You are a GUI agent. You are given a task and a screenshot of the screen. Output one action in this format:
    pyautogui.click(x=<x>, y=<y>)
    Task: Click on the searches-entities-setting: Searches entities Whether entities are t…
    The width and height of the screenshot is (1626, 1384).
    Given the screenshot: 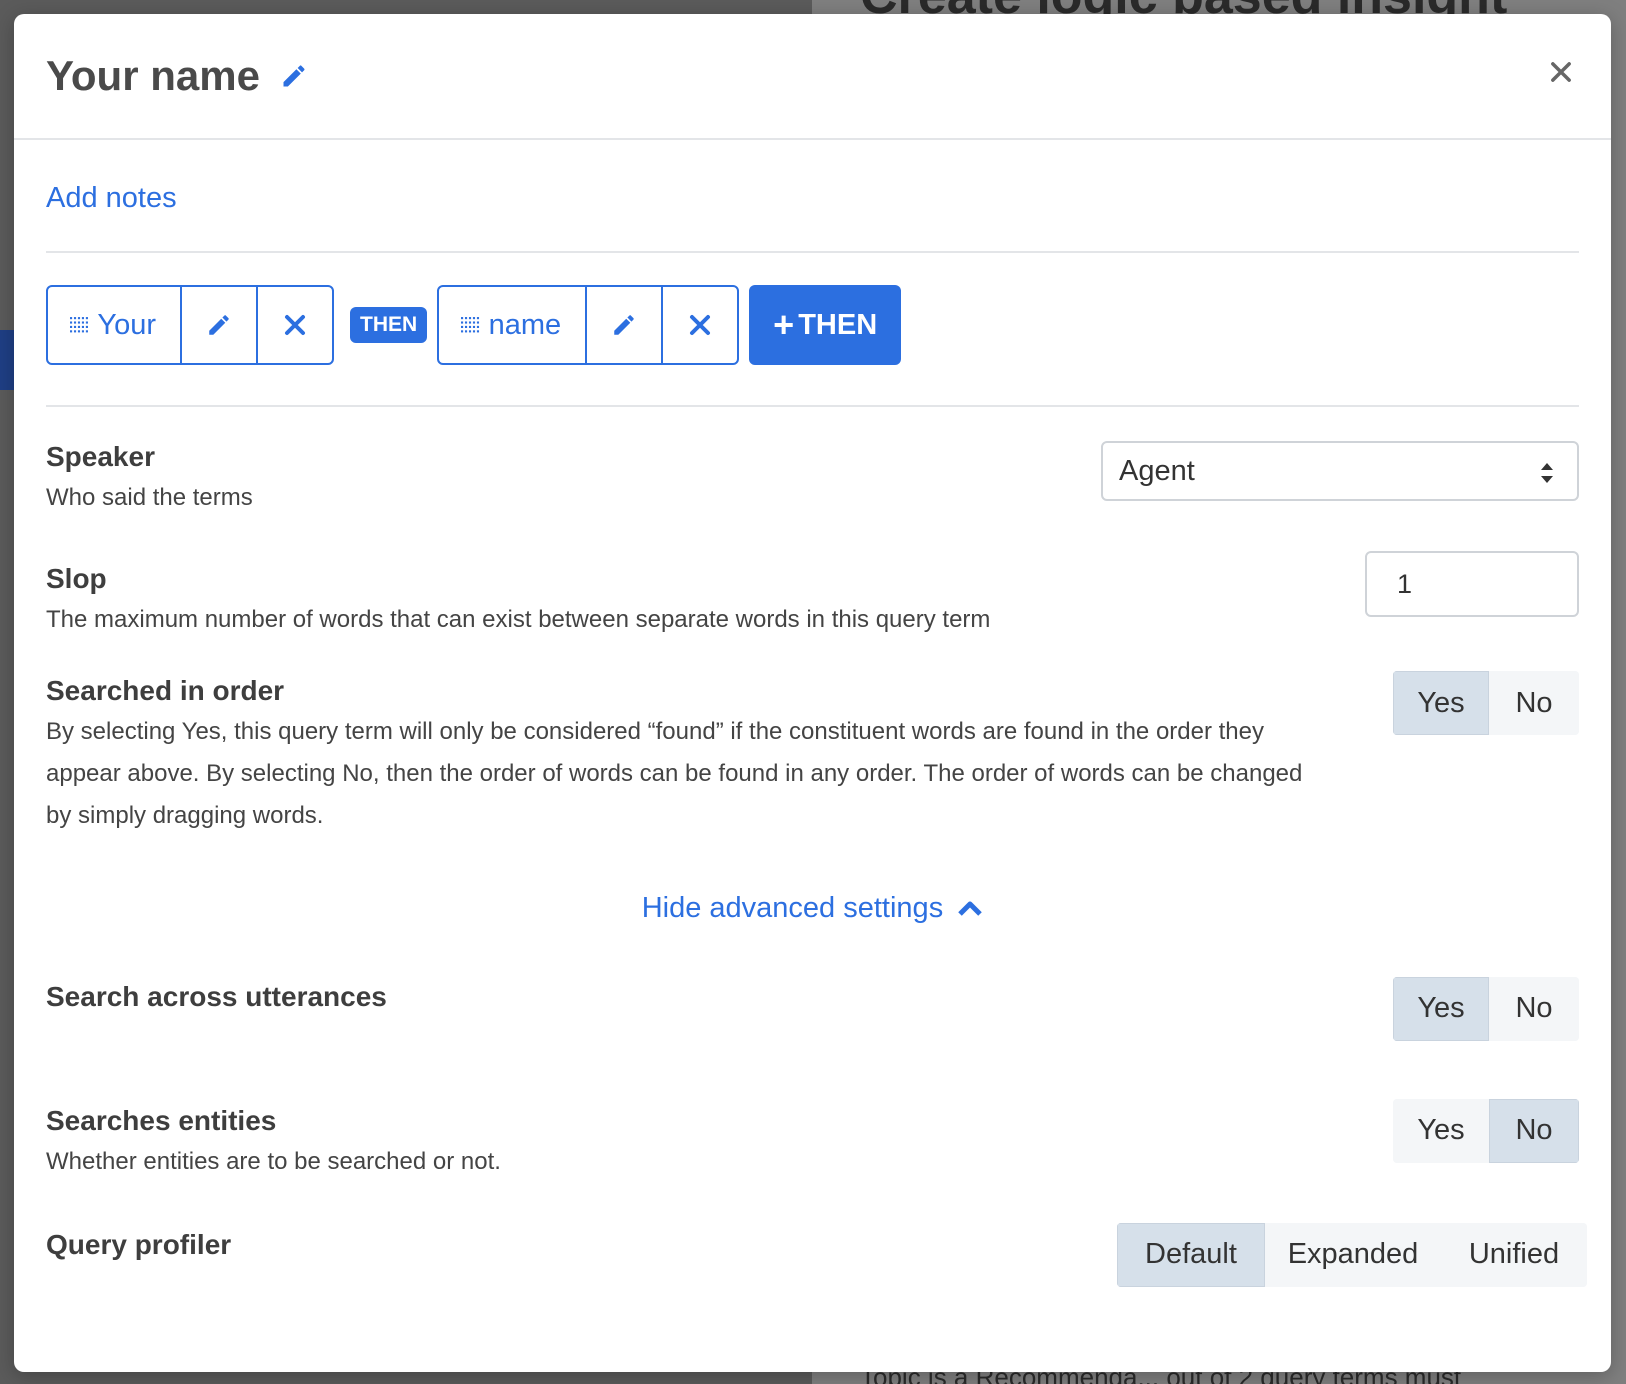 What is the action you would take?
    pyautogui.click(x=812, y=1163)
    